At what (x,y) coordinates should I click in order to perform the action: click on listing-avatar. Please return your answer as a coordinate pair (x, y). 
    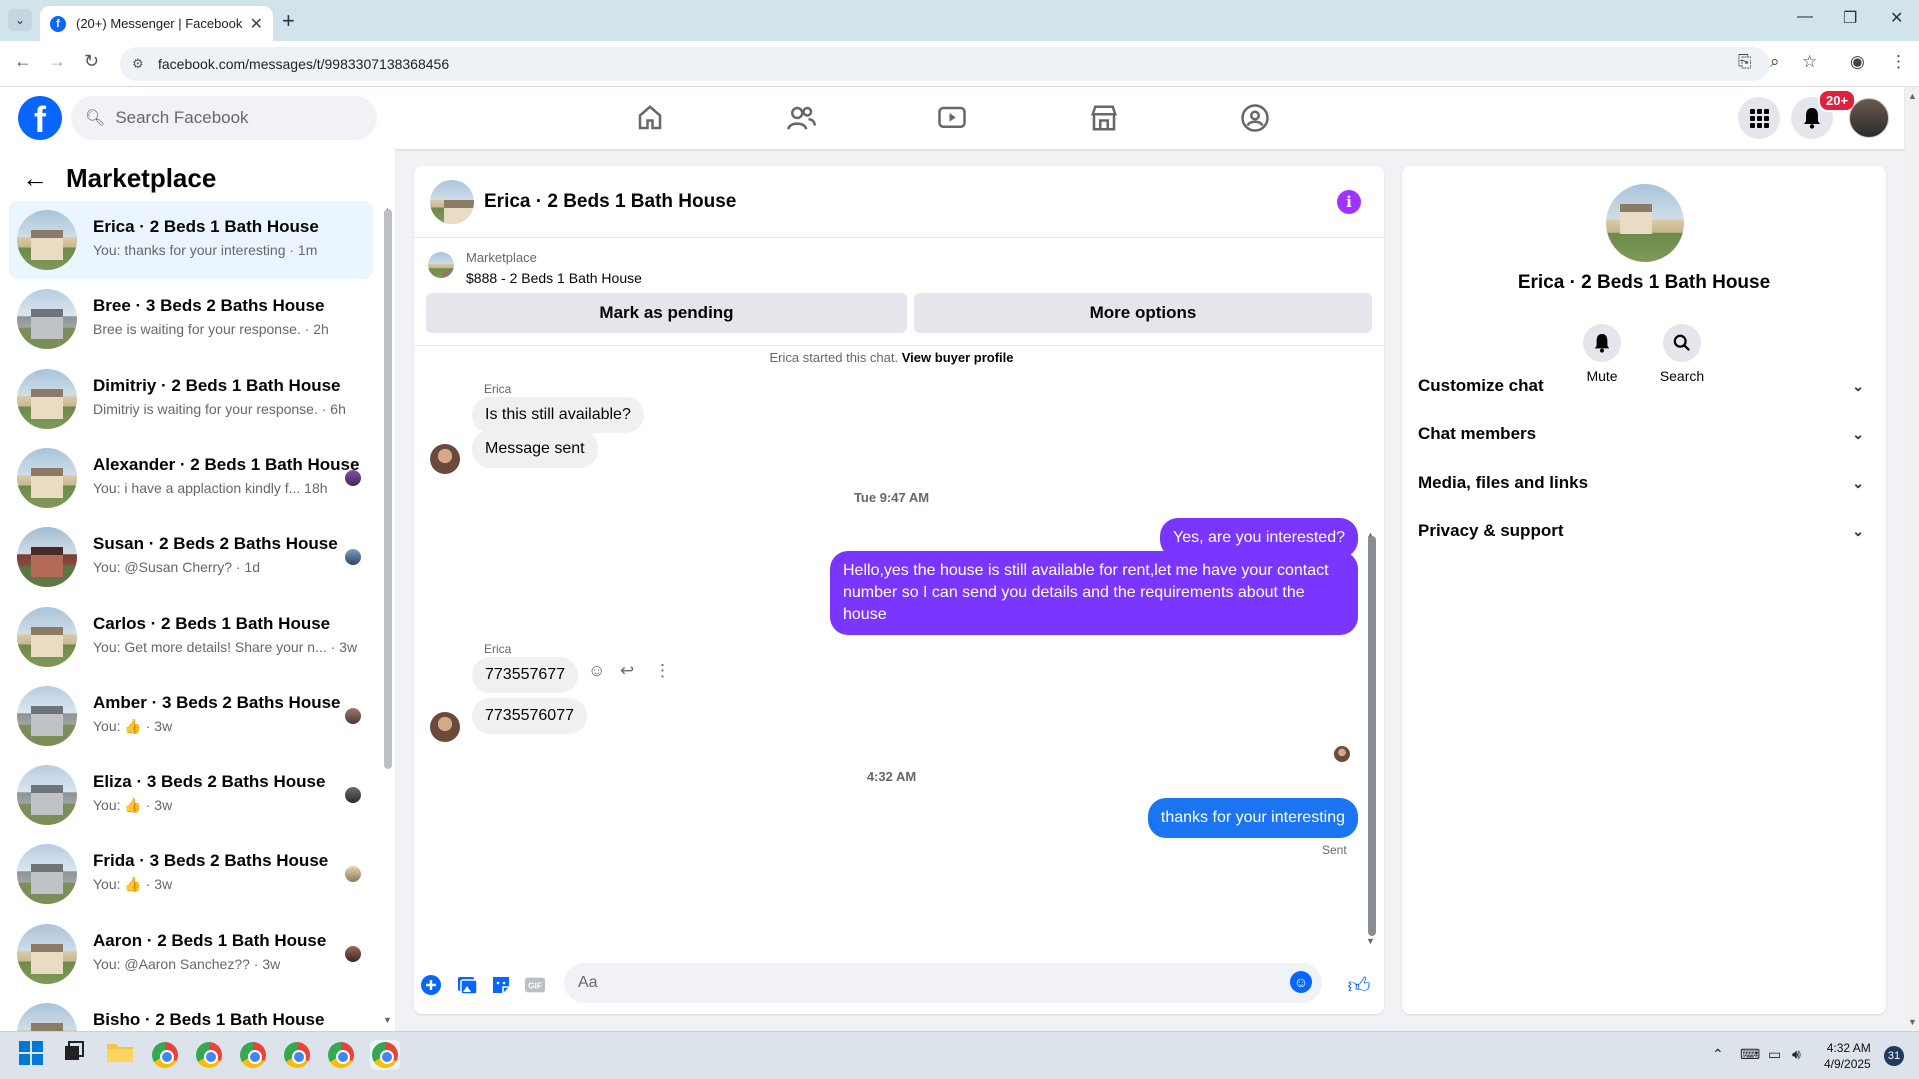
    Looking at the image, I should click on (47, 1017).